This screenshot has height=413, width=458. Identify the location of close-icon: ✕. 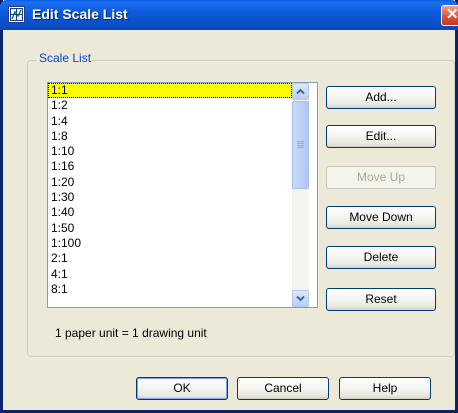
(452, 14).